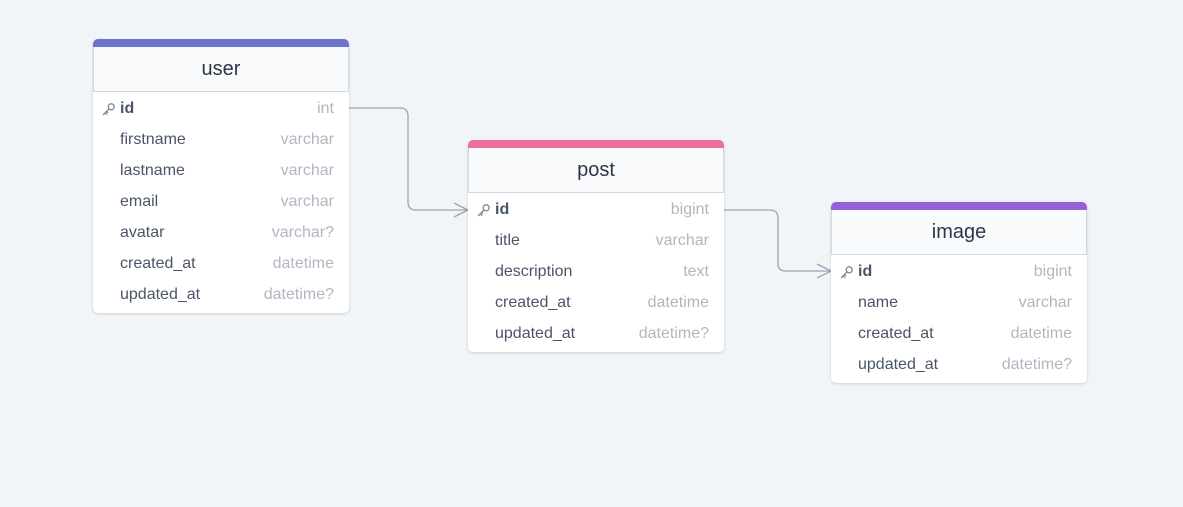 This screenshot has height=507, width=1183. What do you see at coordinates (325, 108) in the screenshot?
I see `field-type: int` at bounding box center [325, 108].